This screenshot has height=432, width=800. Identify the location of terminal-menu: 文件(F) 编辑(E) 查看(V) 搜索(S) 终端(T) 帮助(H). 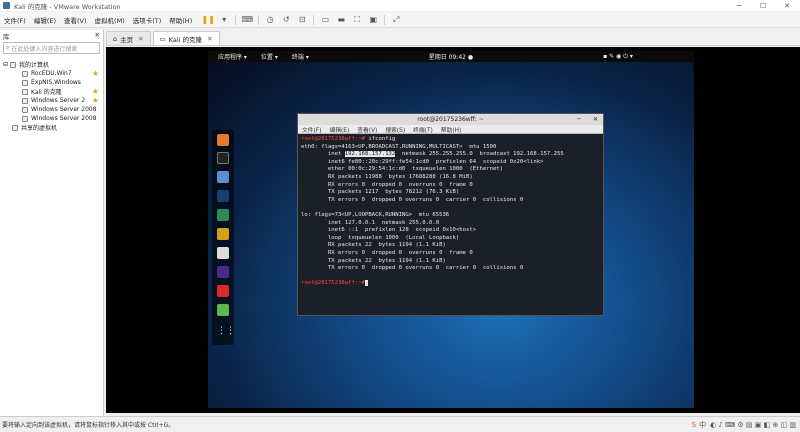
(450, 129).